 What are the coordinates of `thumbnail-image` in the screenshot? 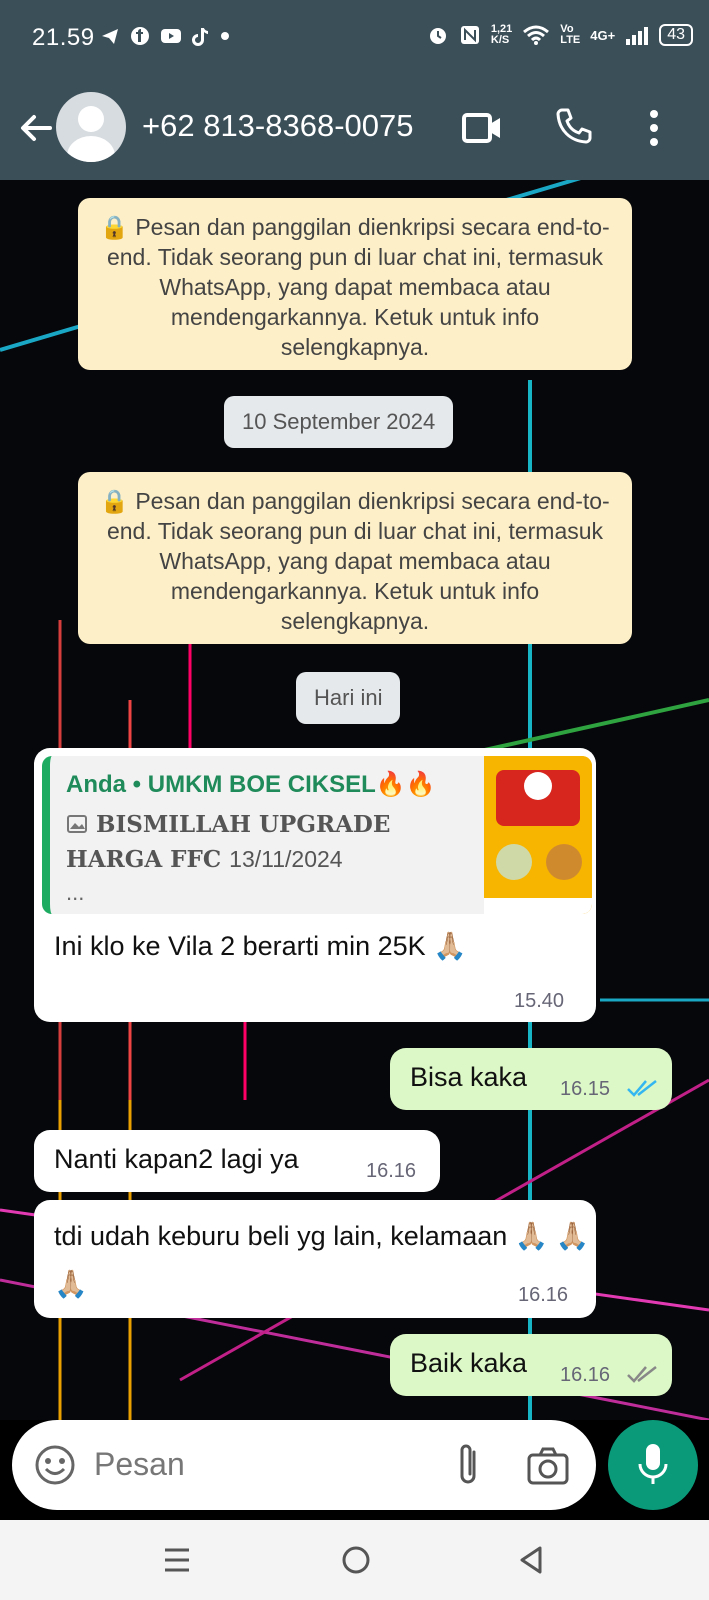 It's located at (538, 835).